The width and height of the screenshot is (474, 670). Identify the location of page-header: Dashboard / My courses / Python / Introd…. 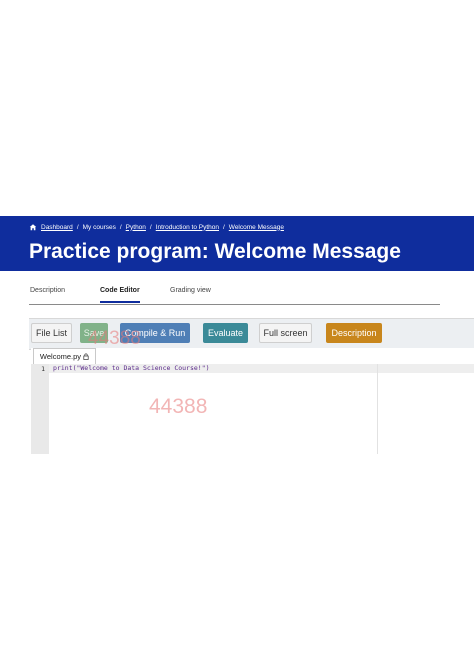
(237, 243).